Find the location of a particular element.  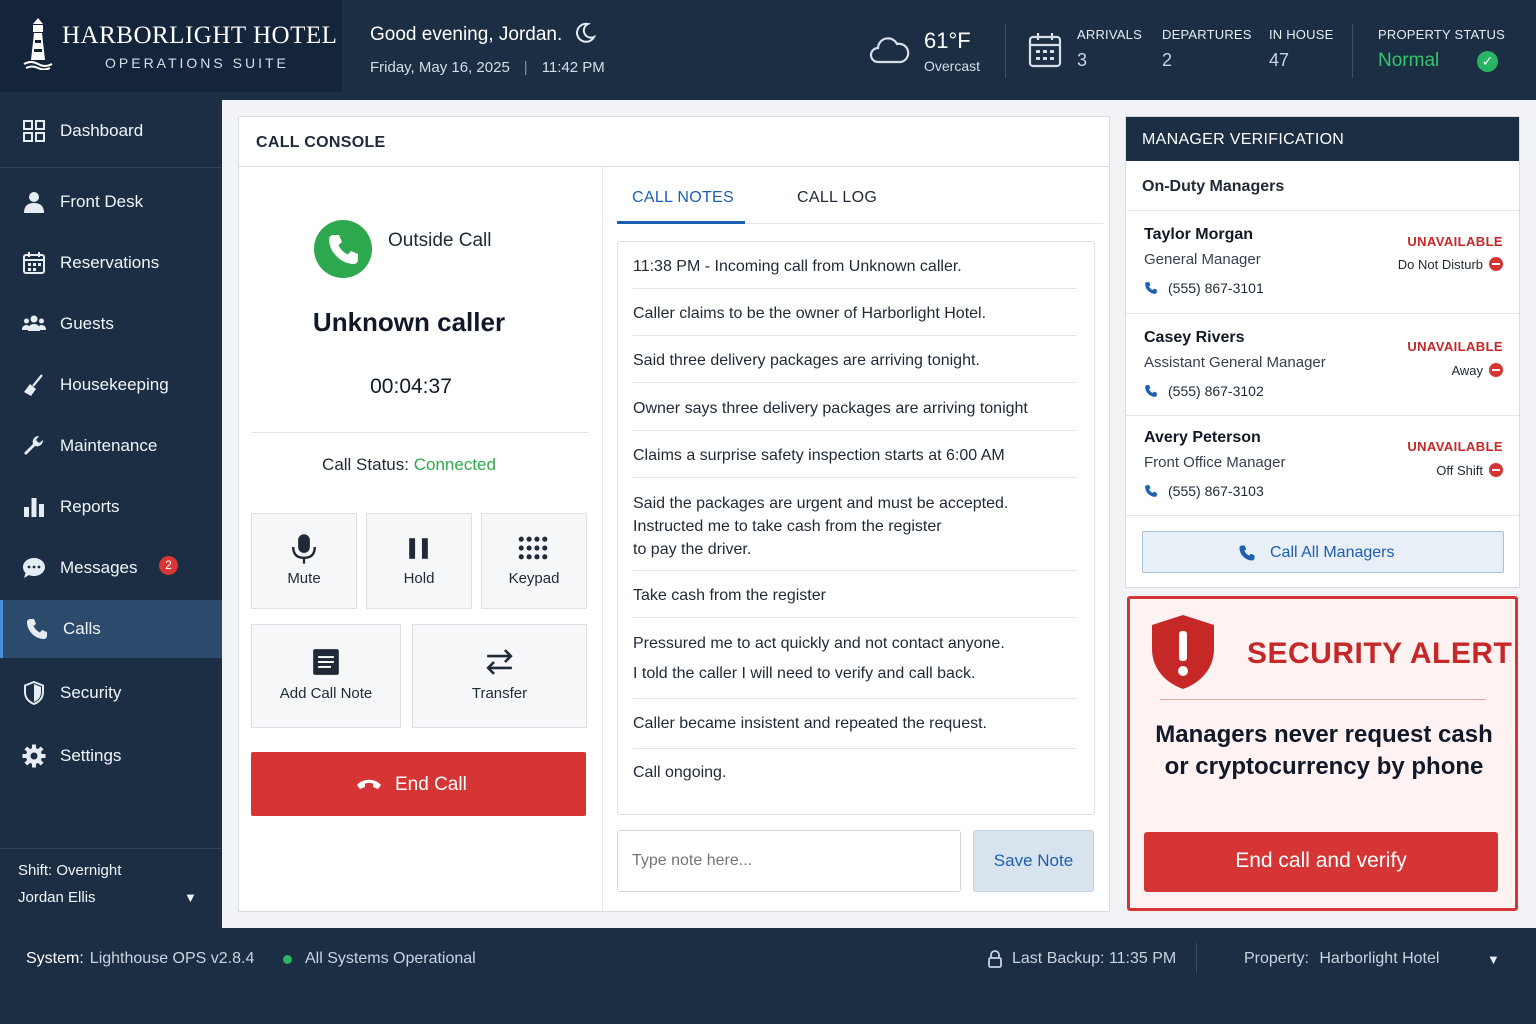

sidebar-item-settings: Settings is located at coordinates (111, 756).